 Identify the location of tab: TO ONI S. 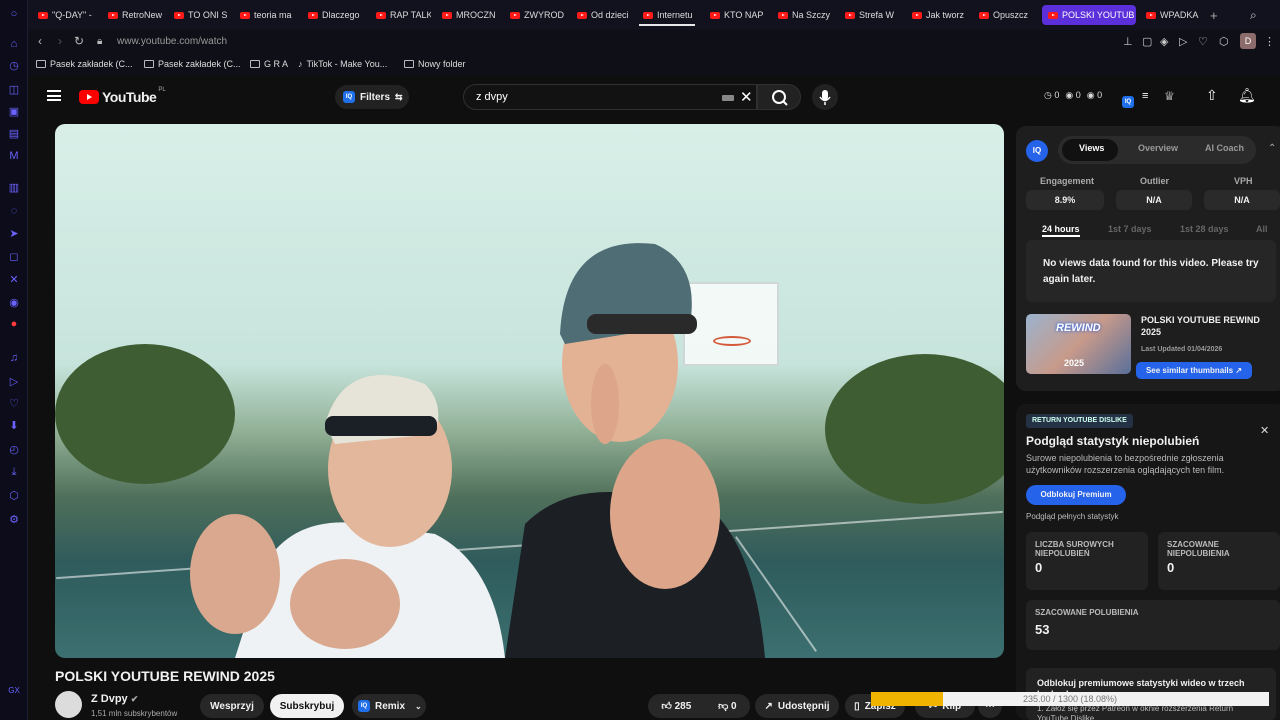
(201, 15).